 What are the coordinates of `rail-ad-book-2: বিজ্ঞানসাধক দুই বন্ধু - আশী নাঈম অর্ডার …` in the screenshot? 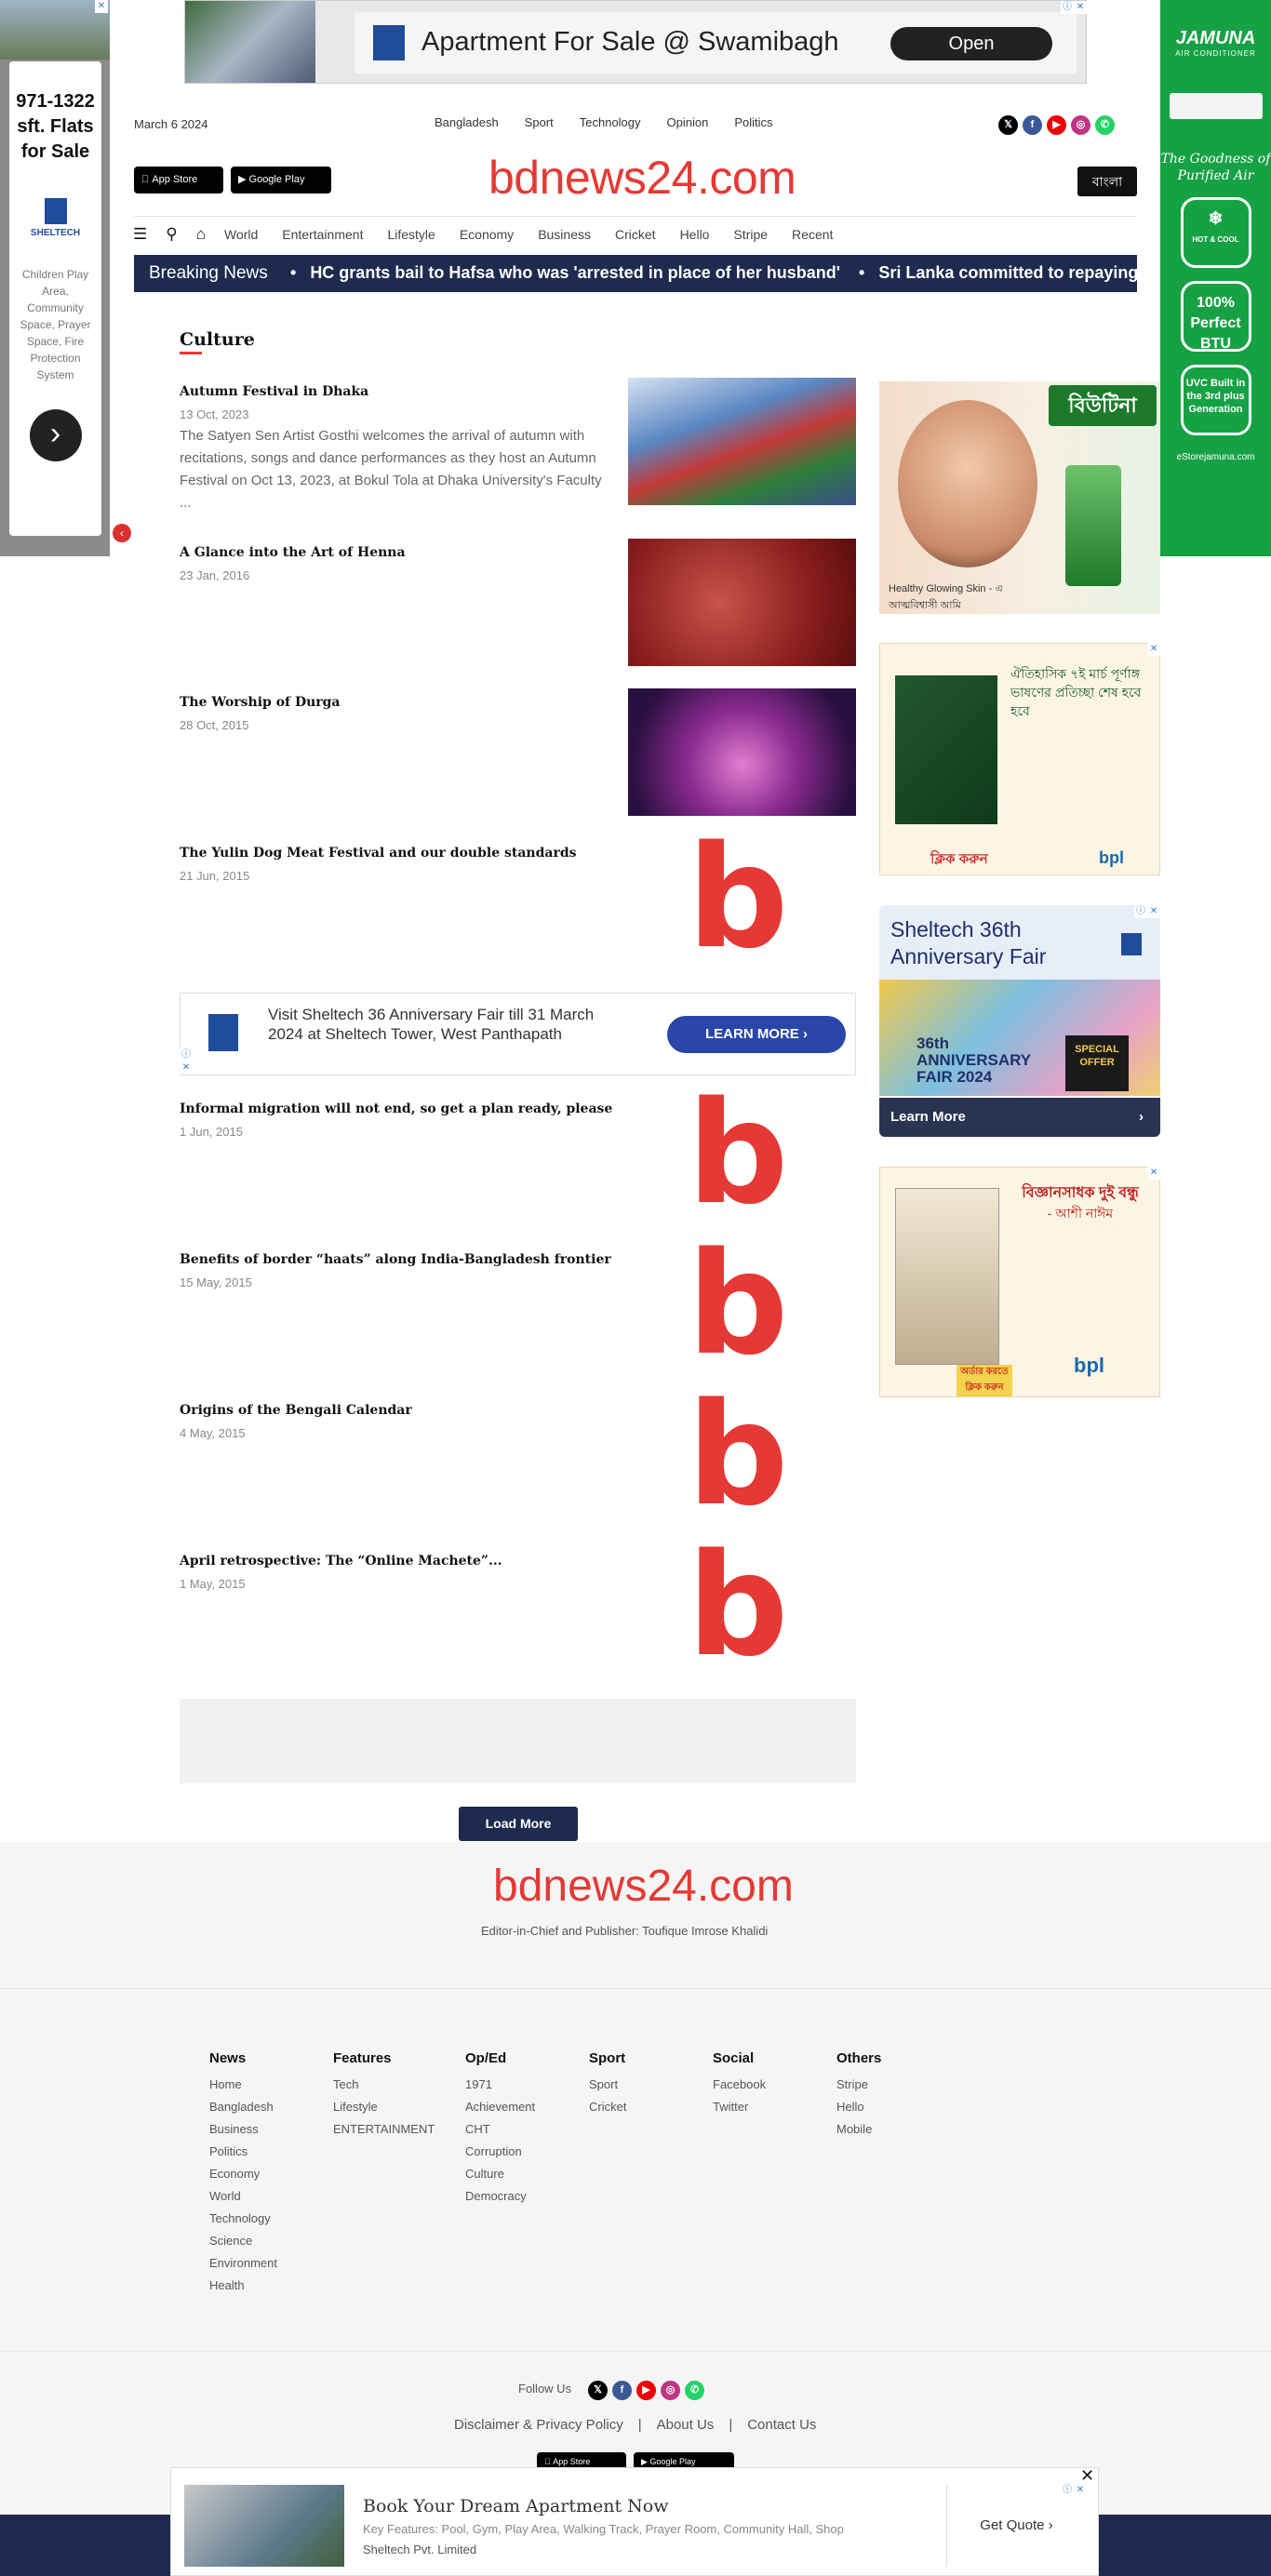 It's located at (1019, 1282).